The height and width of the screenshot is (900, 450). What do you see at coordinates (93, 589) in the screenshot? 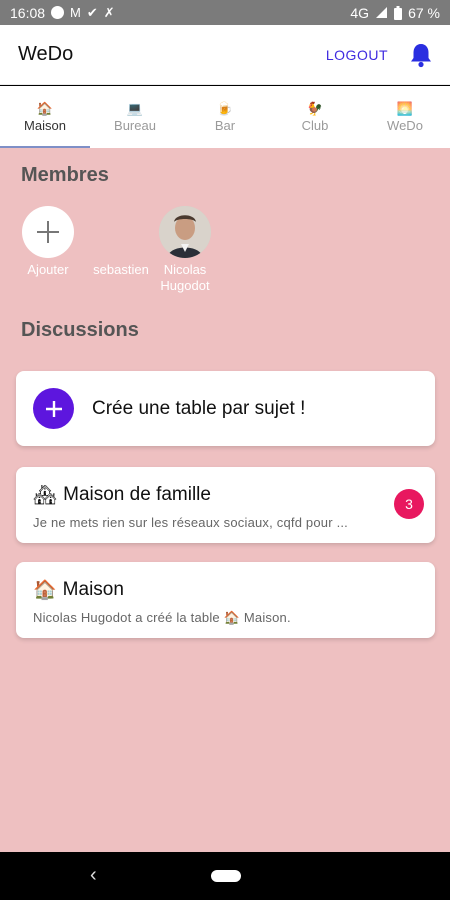
I see `discussion-title: Maison` at bounding box center [93, 589].